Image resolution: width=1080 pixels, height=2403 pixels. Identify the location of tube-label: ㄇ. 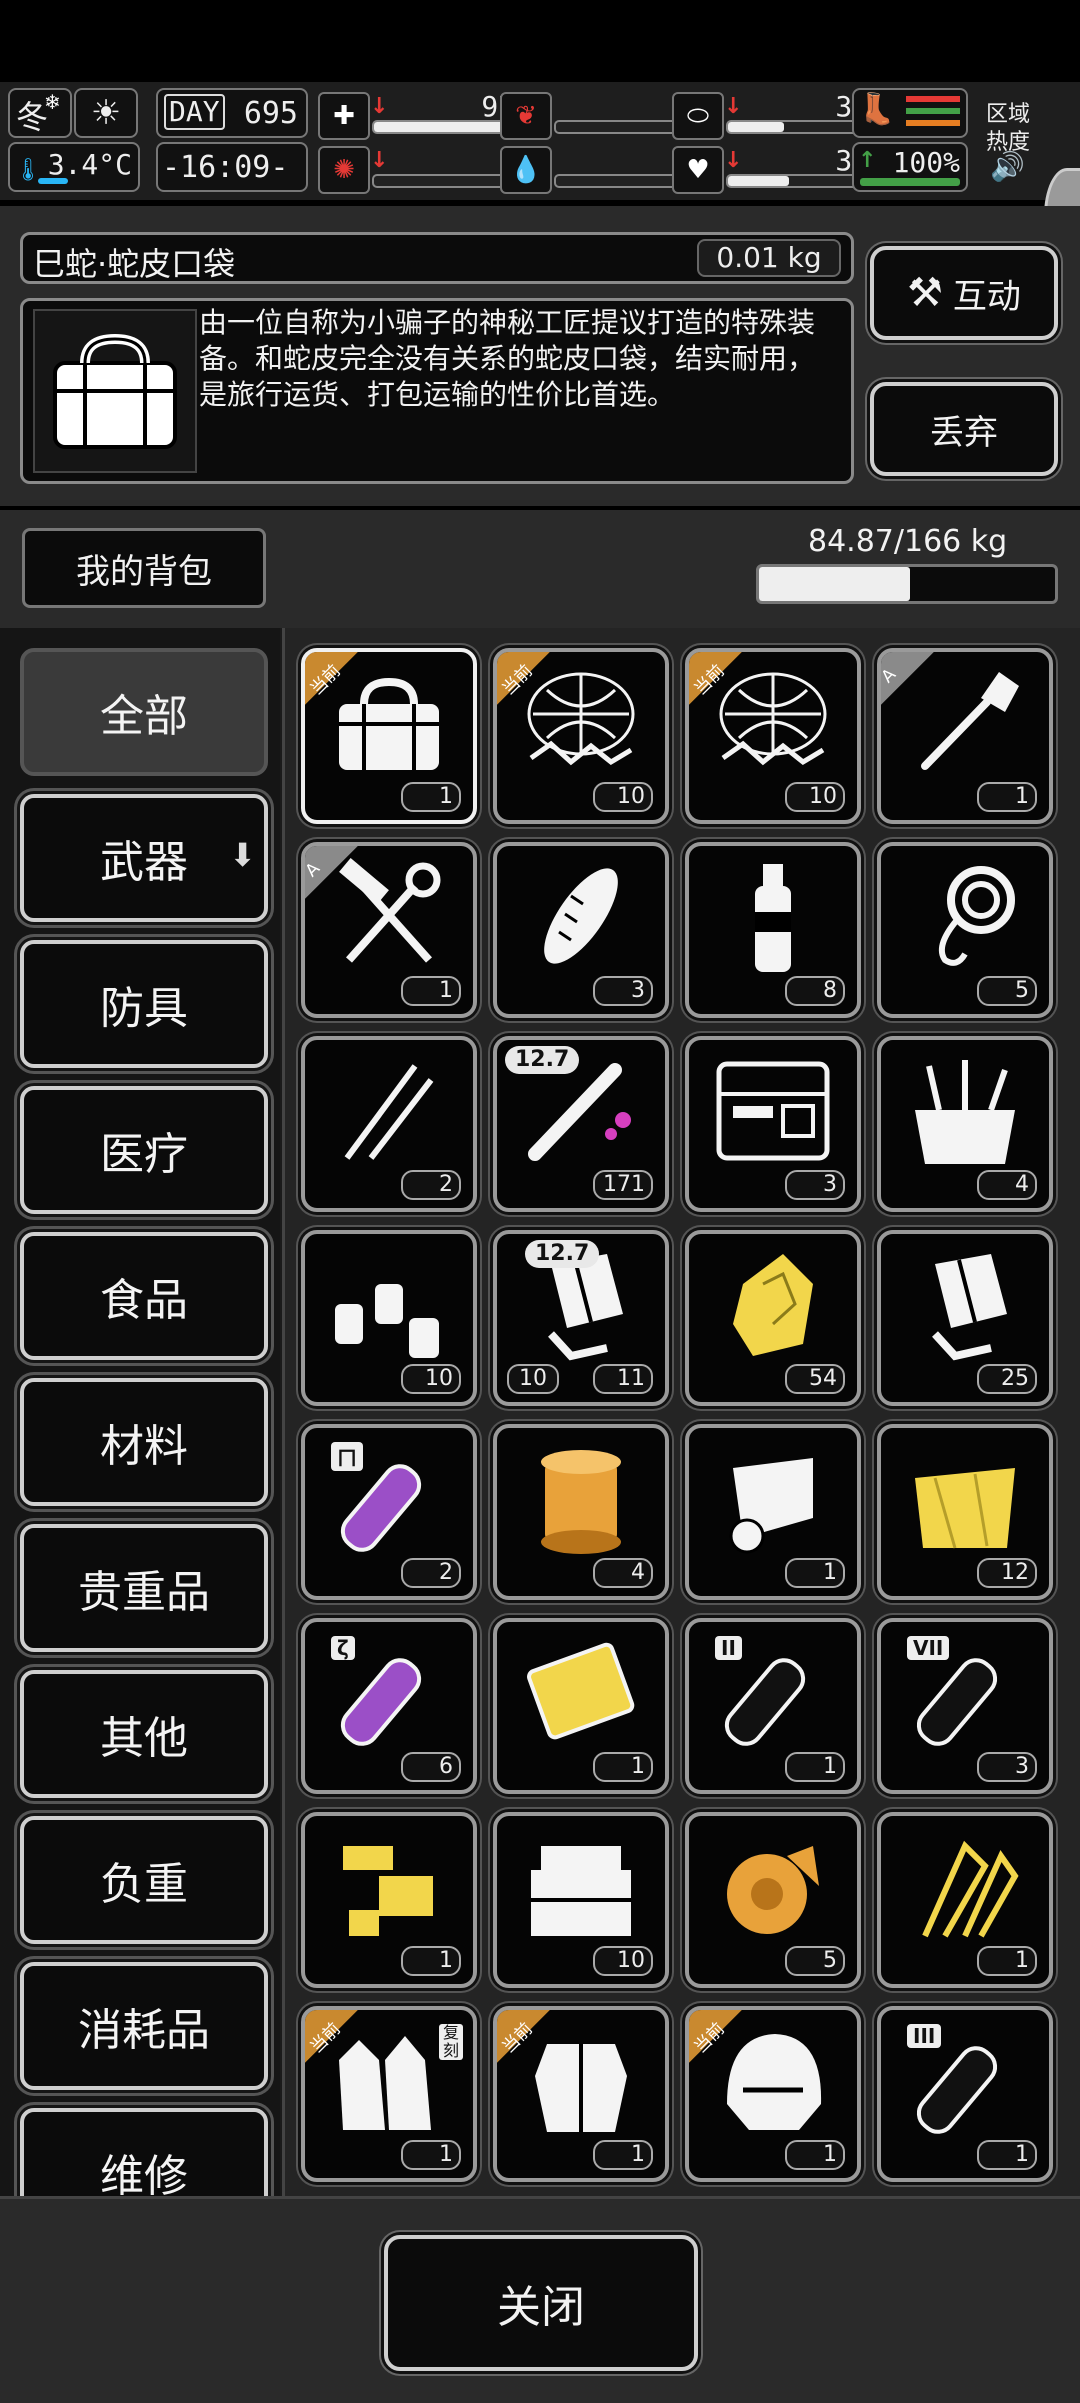
(347, 1456).